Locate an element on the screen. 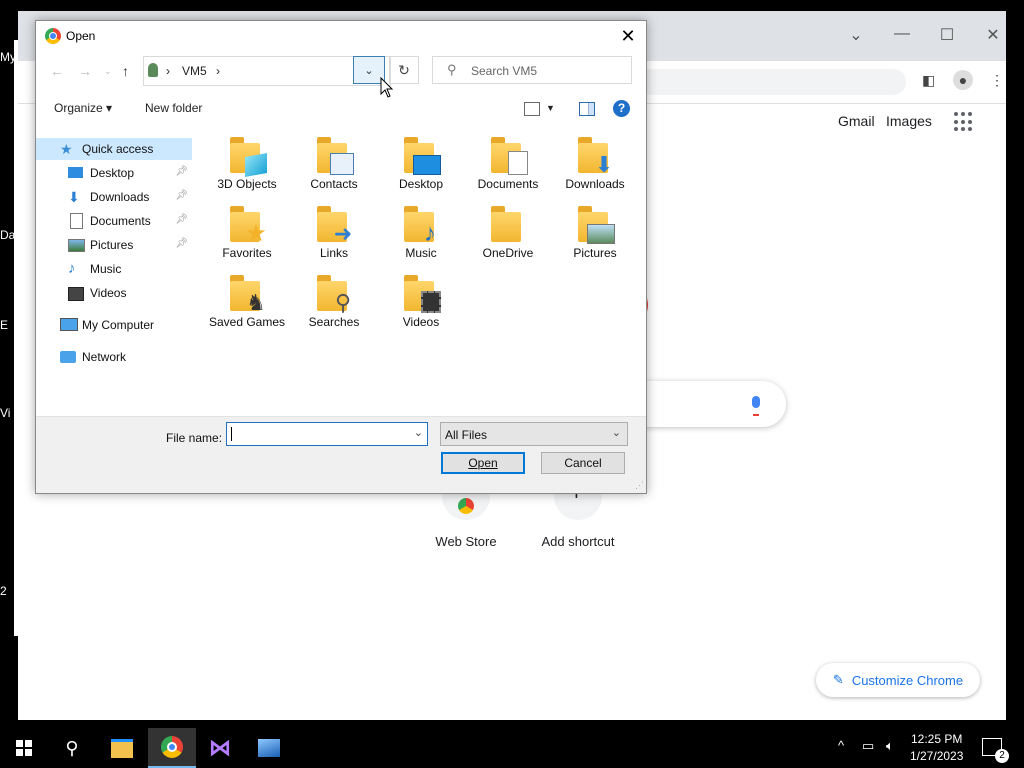 The image size is (1024, 768). images-link: Images is located at coordinates (909, 121).